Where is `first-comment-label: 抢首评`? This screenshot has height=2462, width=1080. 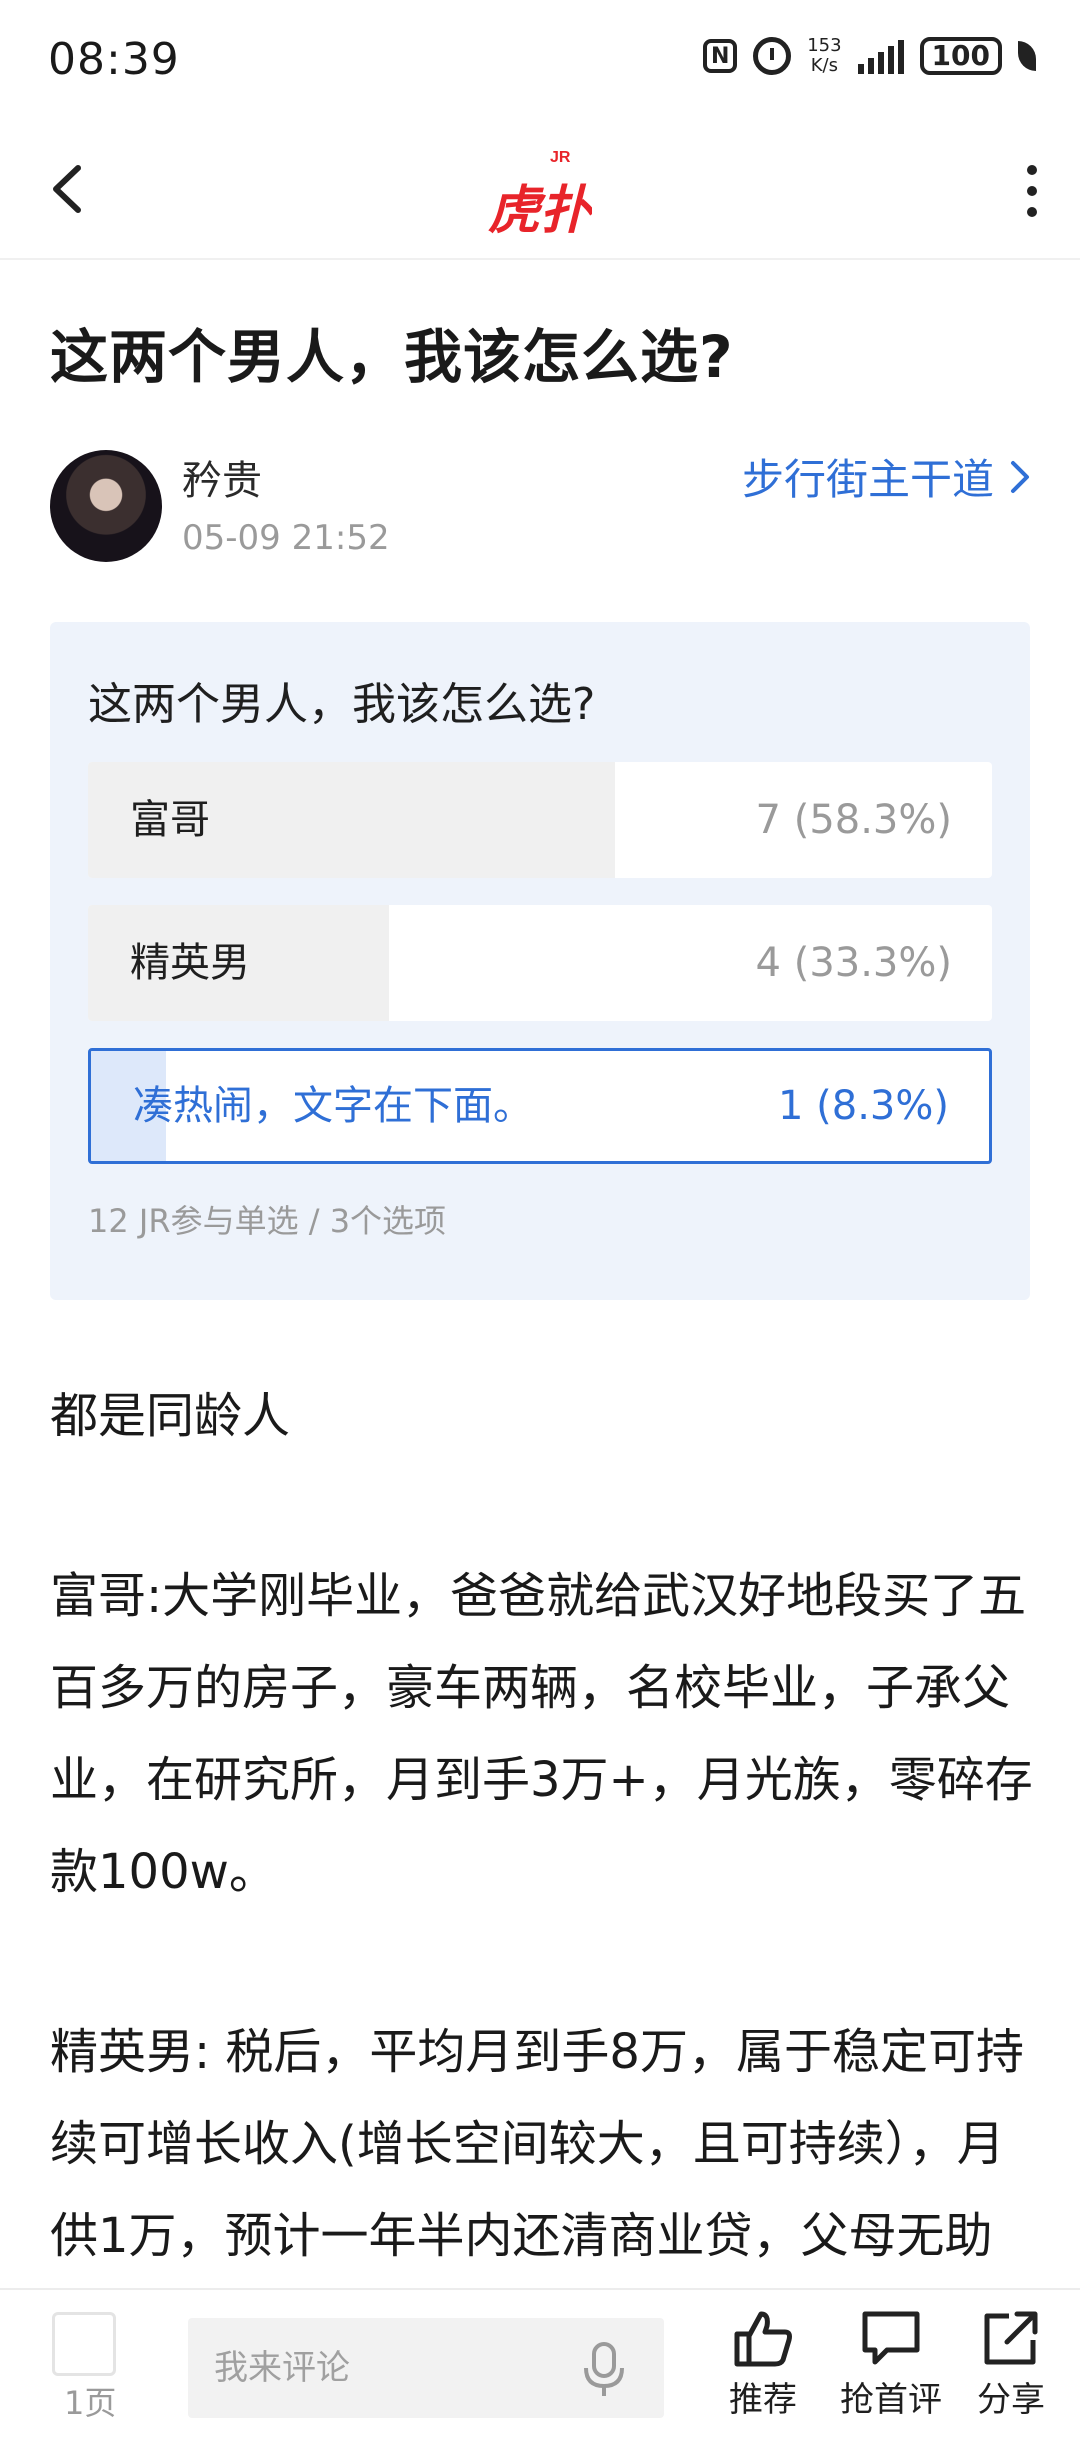
first-comment-label: 抢首评 is located at coordinates (891, 2400).